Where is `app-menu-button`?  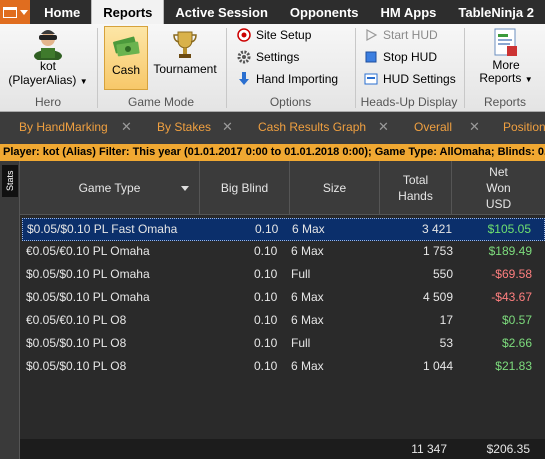 app-menu-button is located at coordinates (15, 12).